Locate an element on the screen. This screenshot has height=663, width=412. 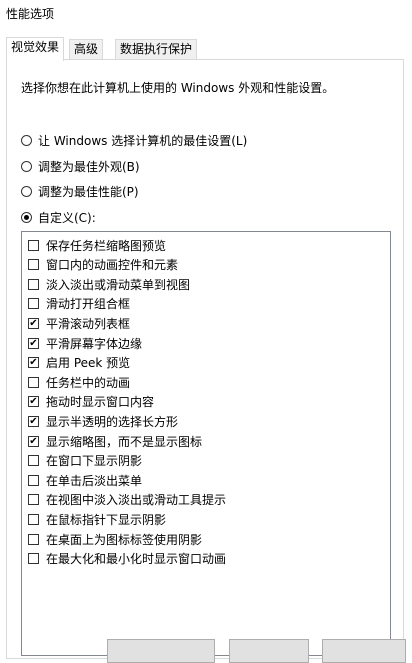
radio-label: 调整为最佳性能(P) is located at coordinates (88, 191).